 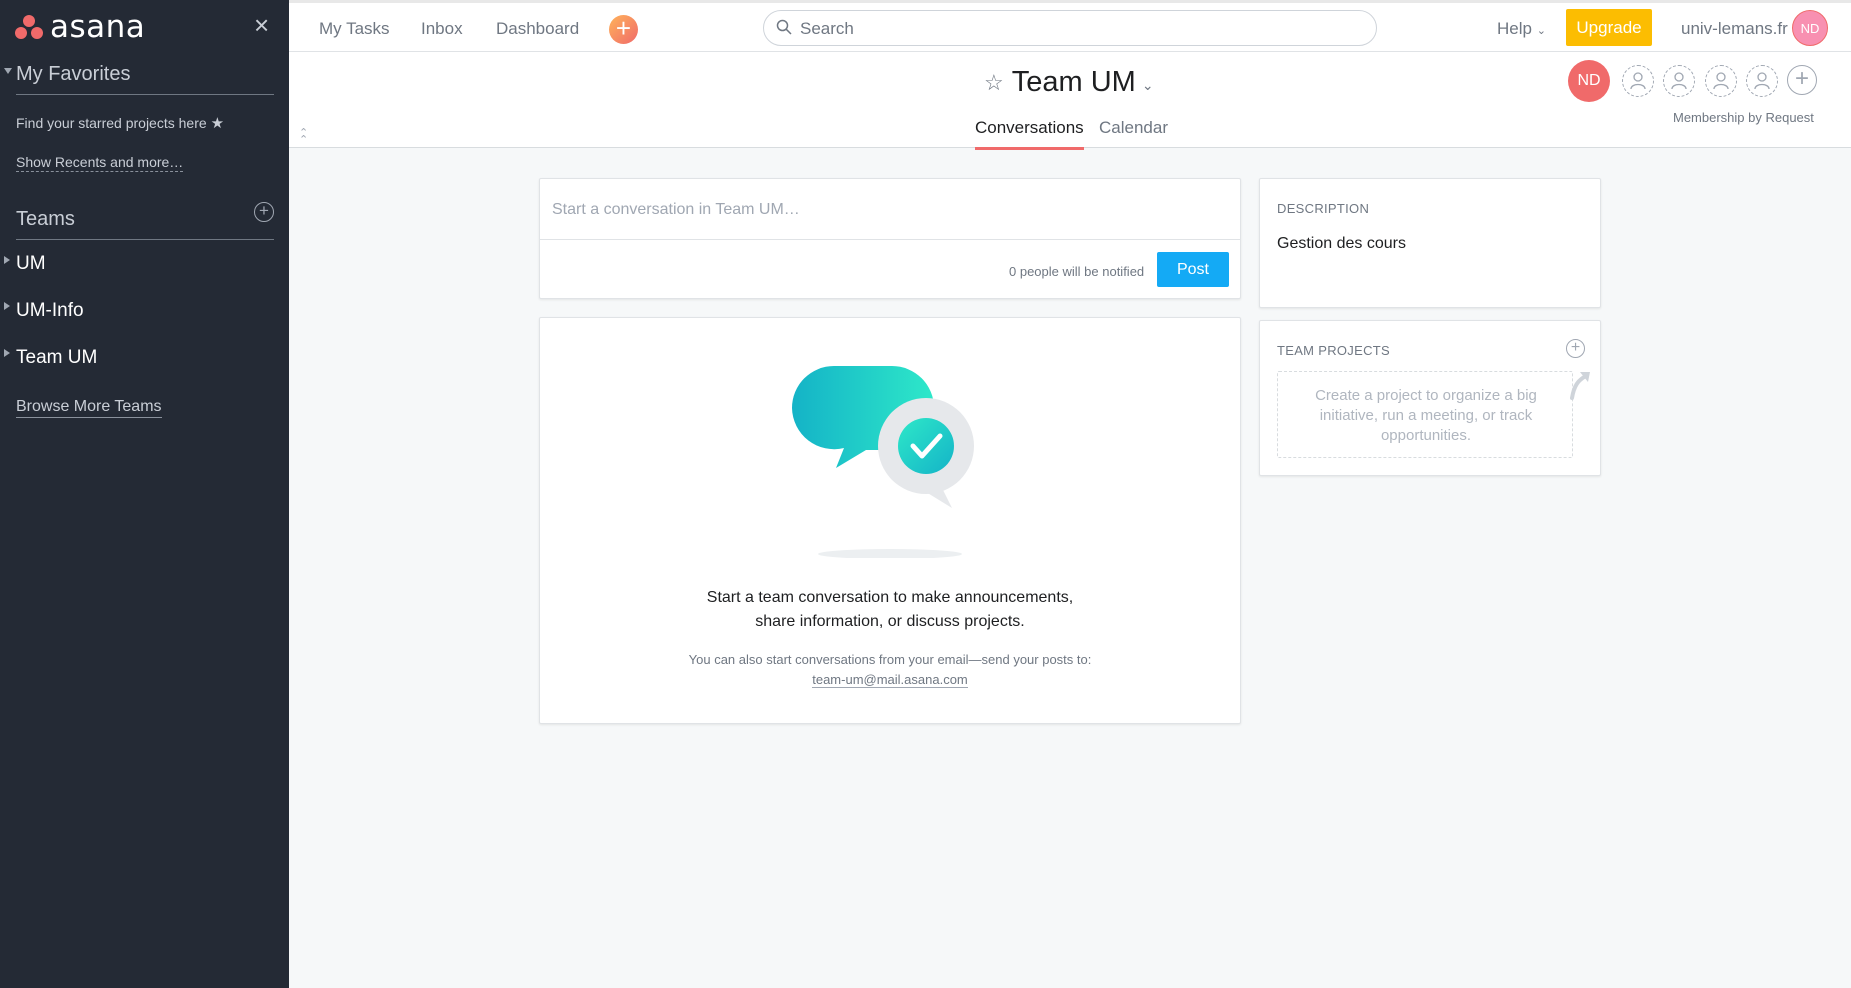 I want to click on browse-more-teams-link: Browse More Teams, so click(x=89, y=408).